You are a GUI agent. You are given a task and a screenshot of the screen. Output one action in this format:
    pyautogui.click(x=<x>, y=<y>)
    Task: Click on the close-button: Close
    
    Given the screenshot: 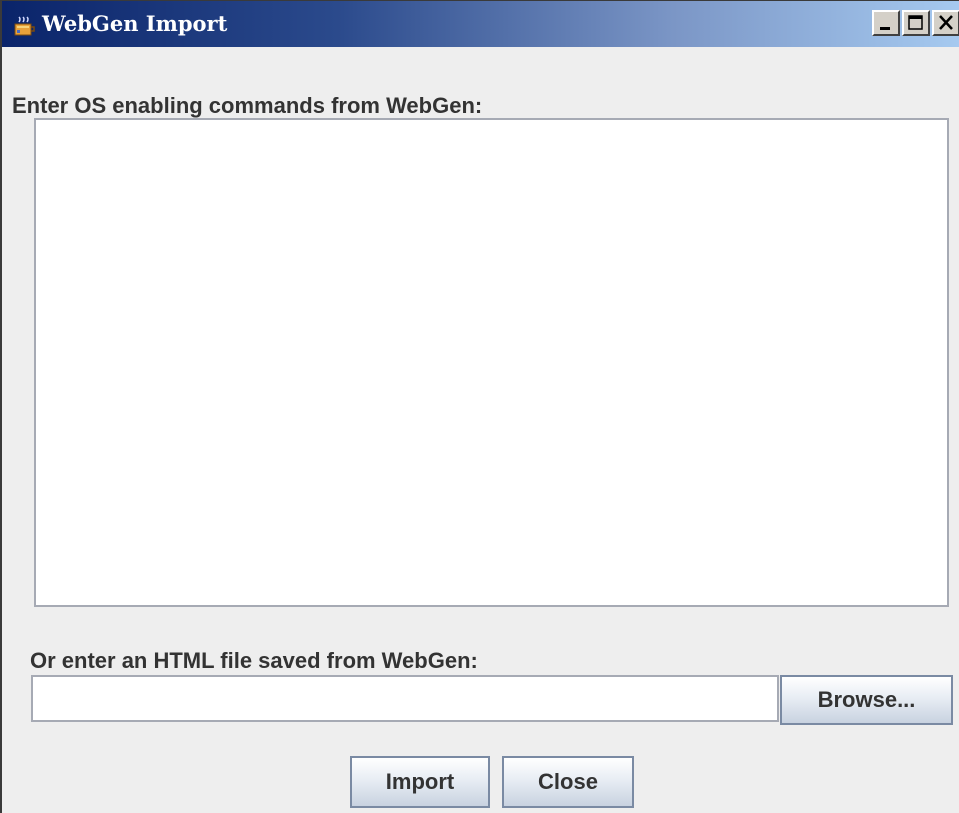 What is the action you would take?
    pyautogui.click(x=568, y=782)
    